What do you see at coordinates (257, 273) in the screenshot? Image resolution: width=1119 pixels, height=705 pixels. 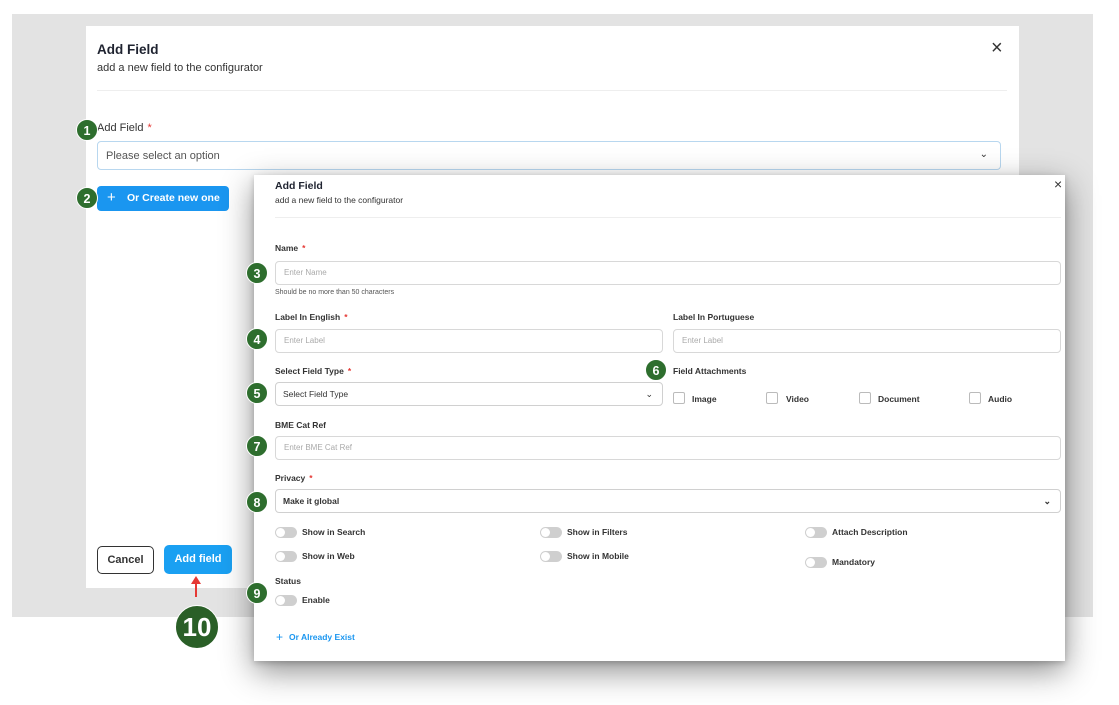 I see `step-marker-3: 3` at bounding box center [257, 273].